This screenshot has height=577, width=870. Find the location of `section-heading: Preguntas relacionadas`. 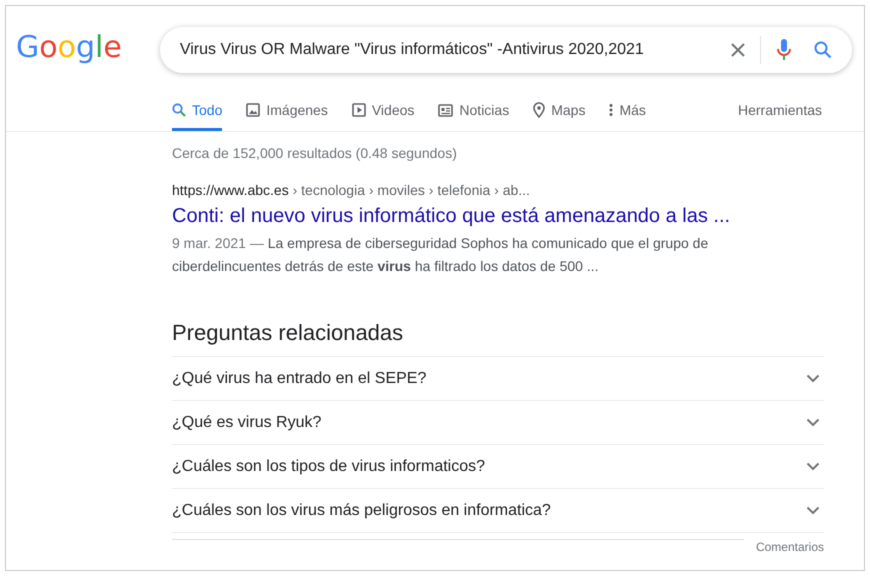

section-heading: Preguntas relacionadas is located at coordinates (498, 338).